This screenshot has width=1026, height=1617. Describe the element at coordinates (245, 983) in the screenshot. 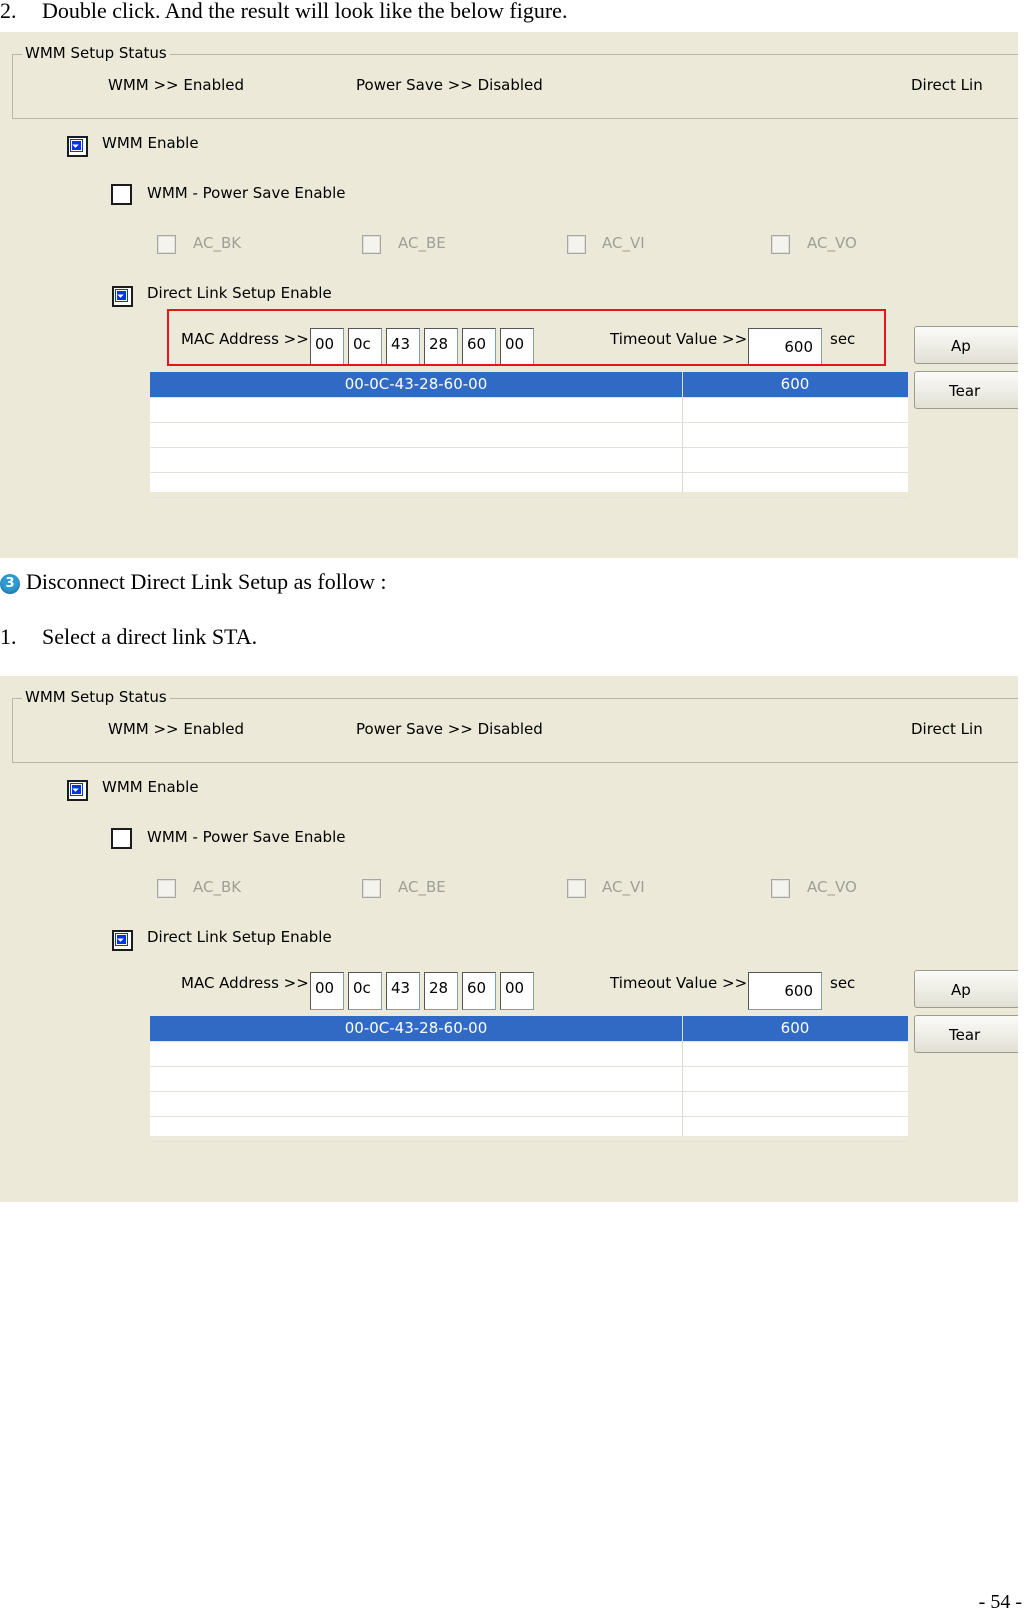

I see `mac-label: MAC Address >>` at that location.